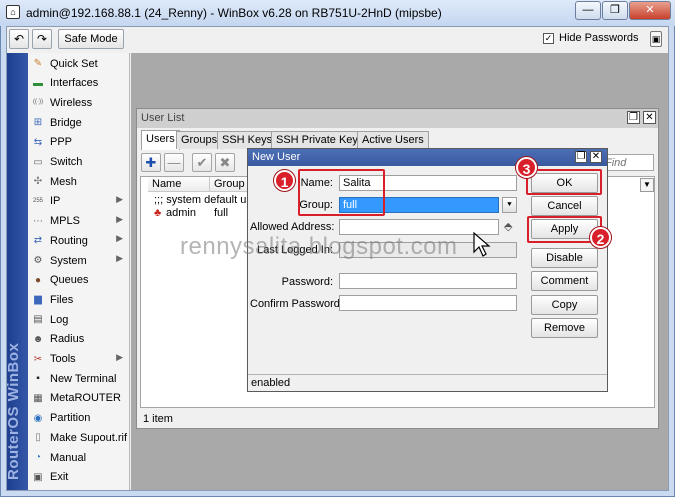  I want to click on sidebar-item-bridge: ⊞ Bridge, so click(78, 122).